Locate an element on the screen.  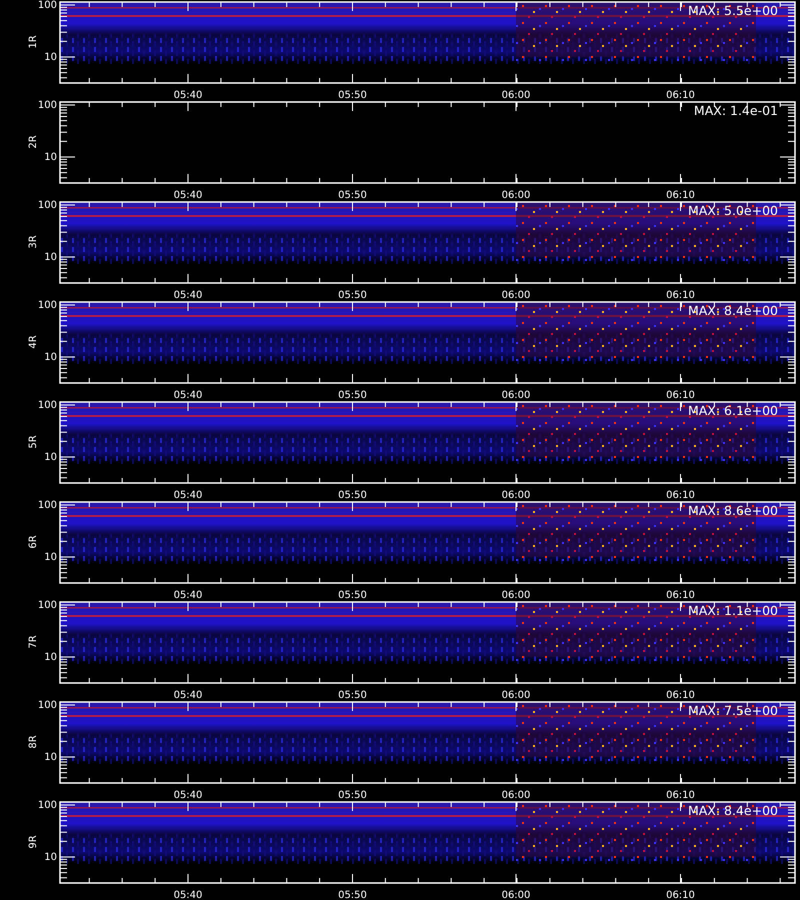
max-label: MAX: 8.6e+00 is located at coordinates (733, 510).